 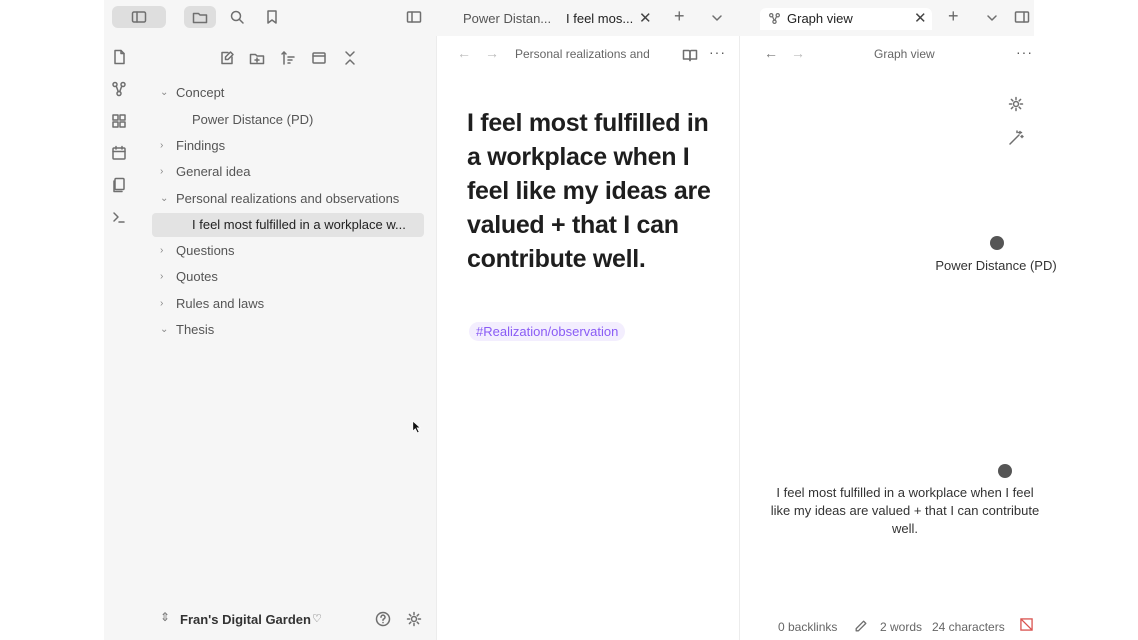 What do you see at coordinates (717, 18) in the screenshot?
I see `chevron-down-icon` at bounding box center [717, 18].